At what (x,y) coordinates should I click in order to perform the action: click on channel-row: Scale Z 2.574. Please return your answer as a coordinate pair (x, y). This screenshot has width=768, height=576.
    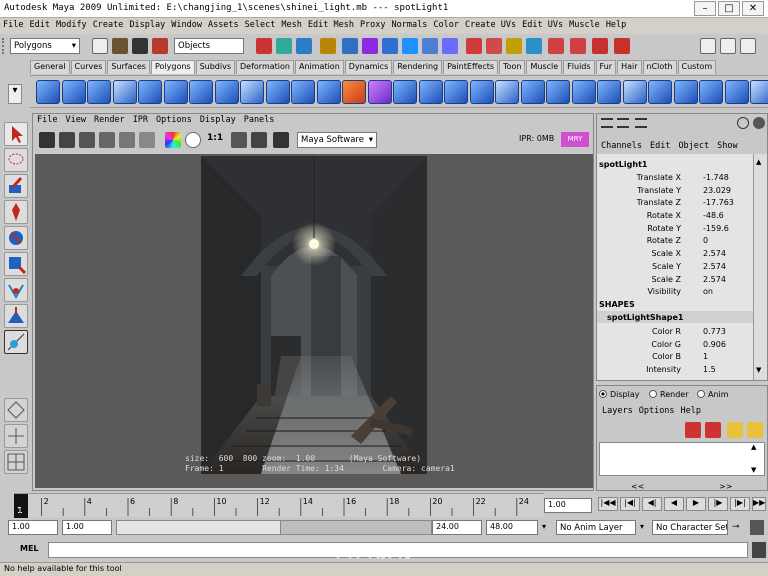
    Looking at the image, I should click on (675, 280).